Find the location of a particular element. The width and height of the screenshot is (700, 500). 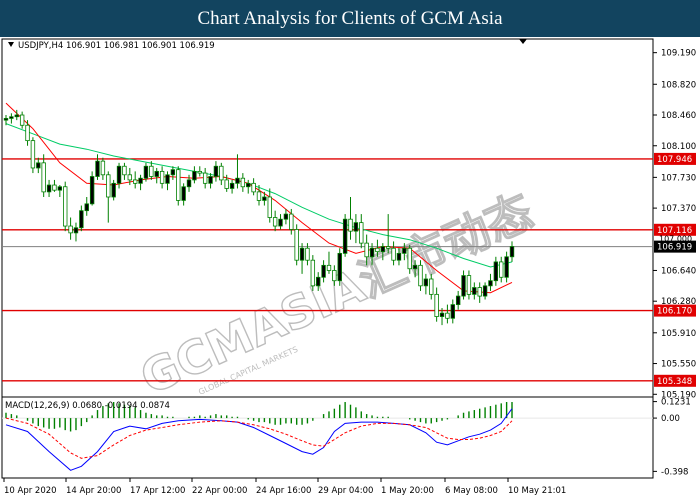

current-price-label: 106.919 is located at coordinates (674, 248).